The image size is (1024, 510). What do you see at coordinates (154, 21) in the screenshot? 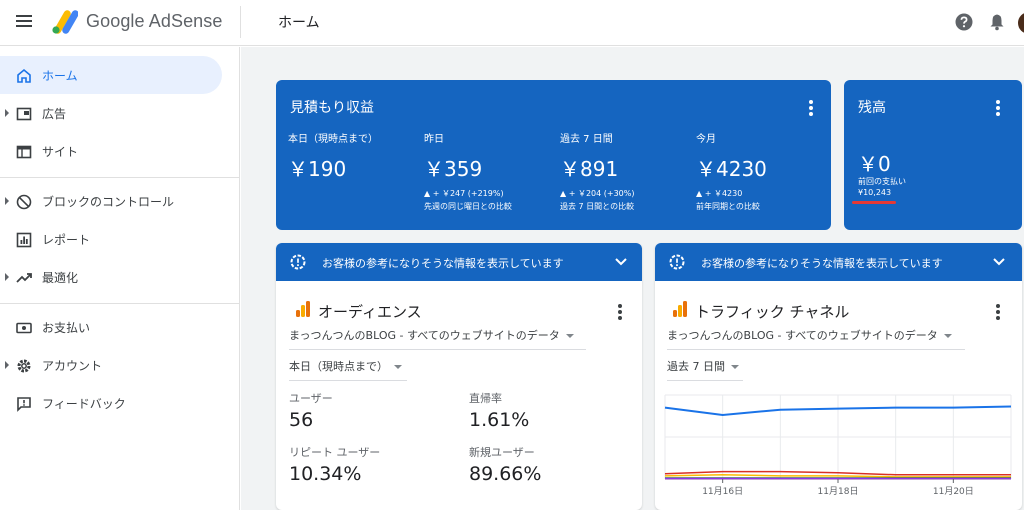
I see `app-brand: Google AdSense` at bounding box center [154, 21].